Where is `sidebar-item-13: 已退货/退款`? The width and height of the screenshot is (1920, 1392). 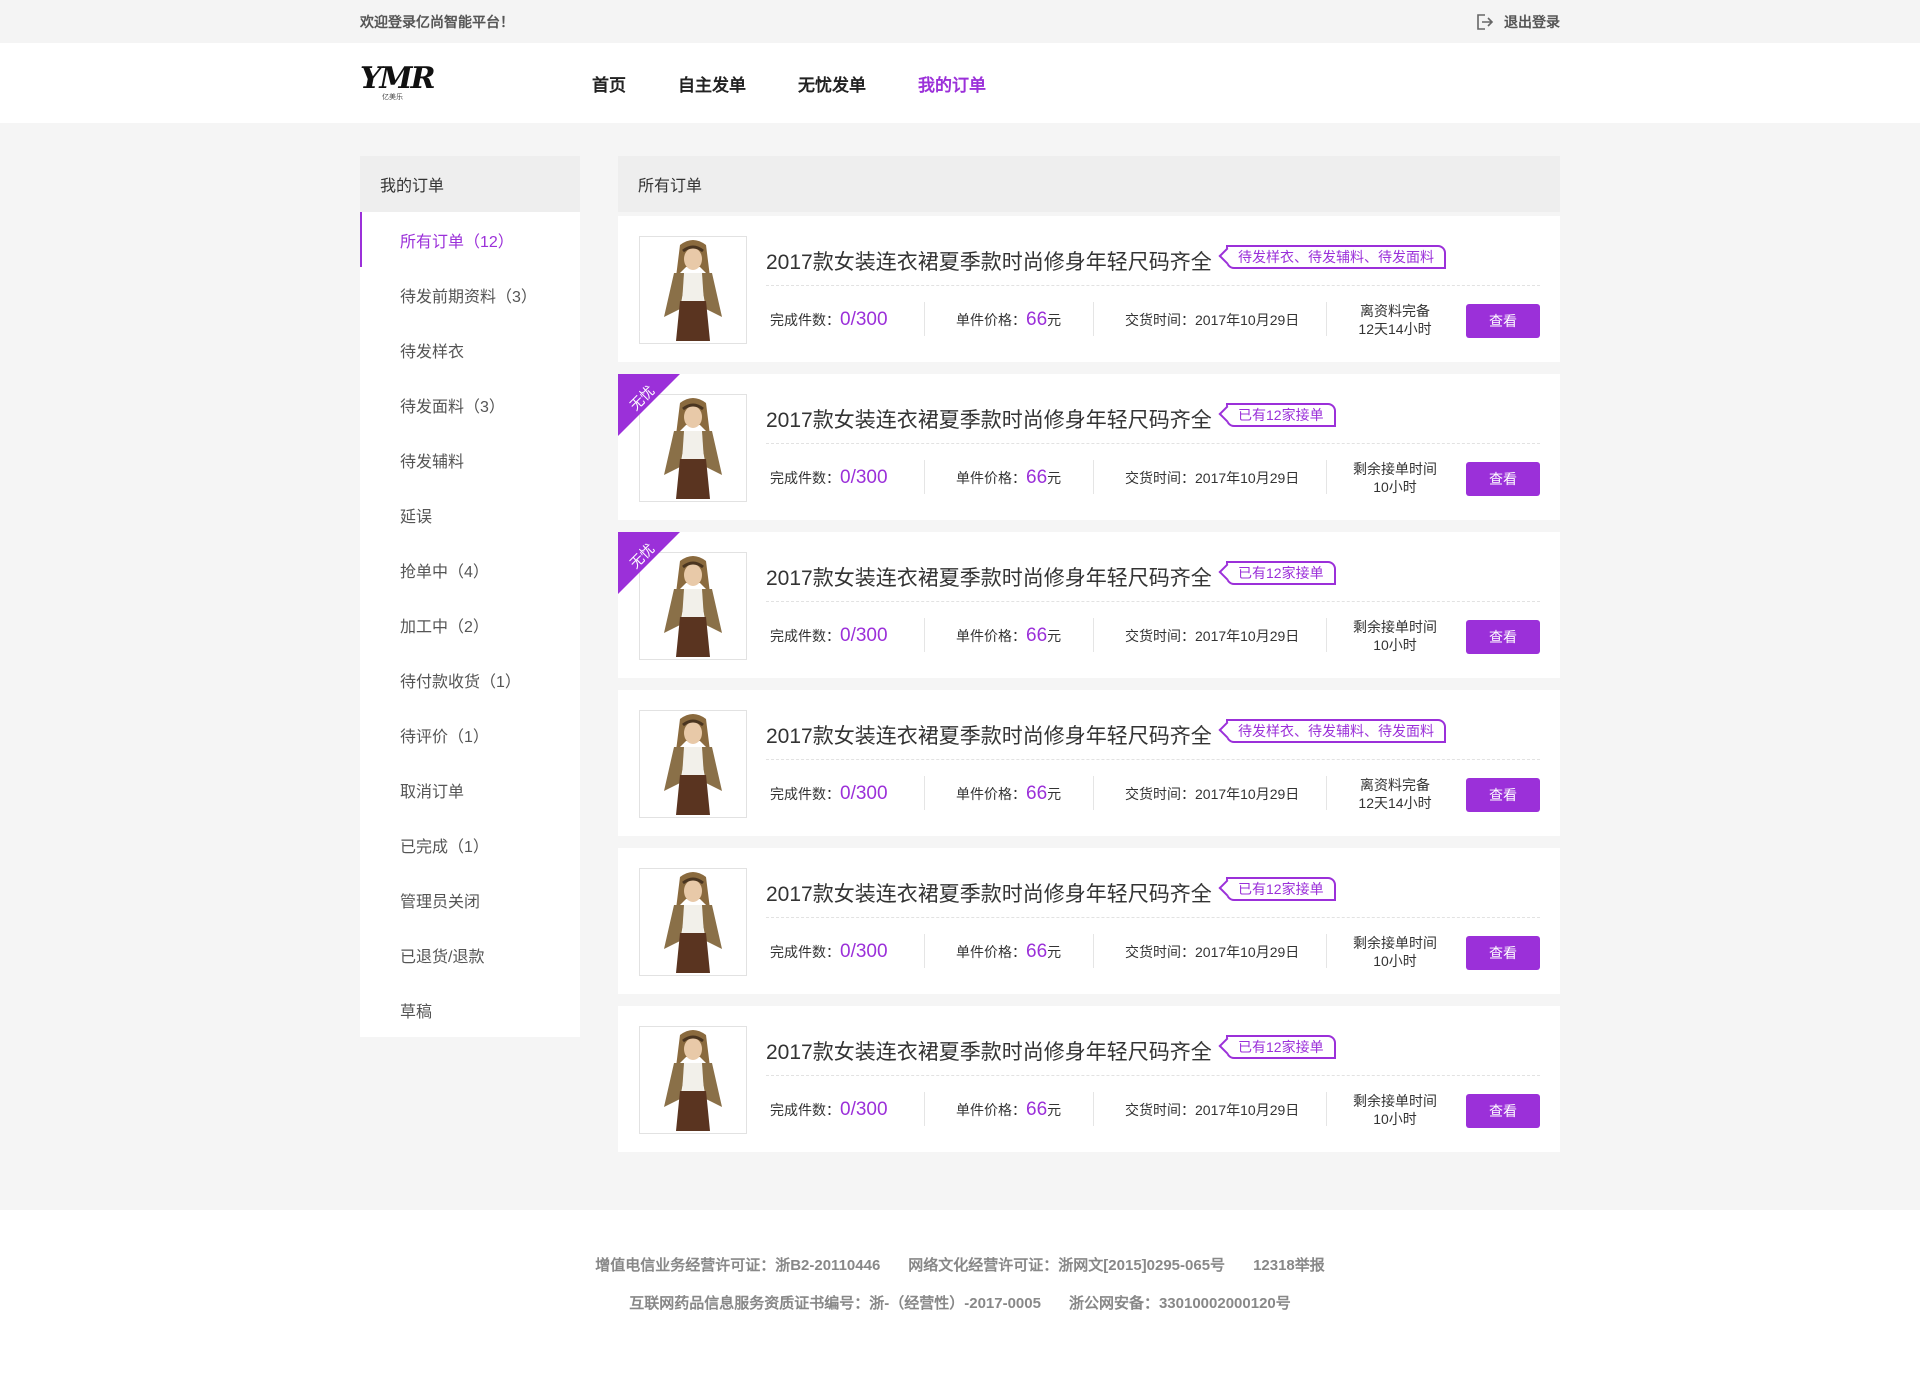 sidebar-item-13: 已退货/退款 is located at coordinates (470, 954).